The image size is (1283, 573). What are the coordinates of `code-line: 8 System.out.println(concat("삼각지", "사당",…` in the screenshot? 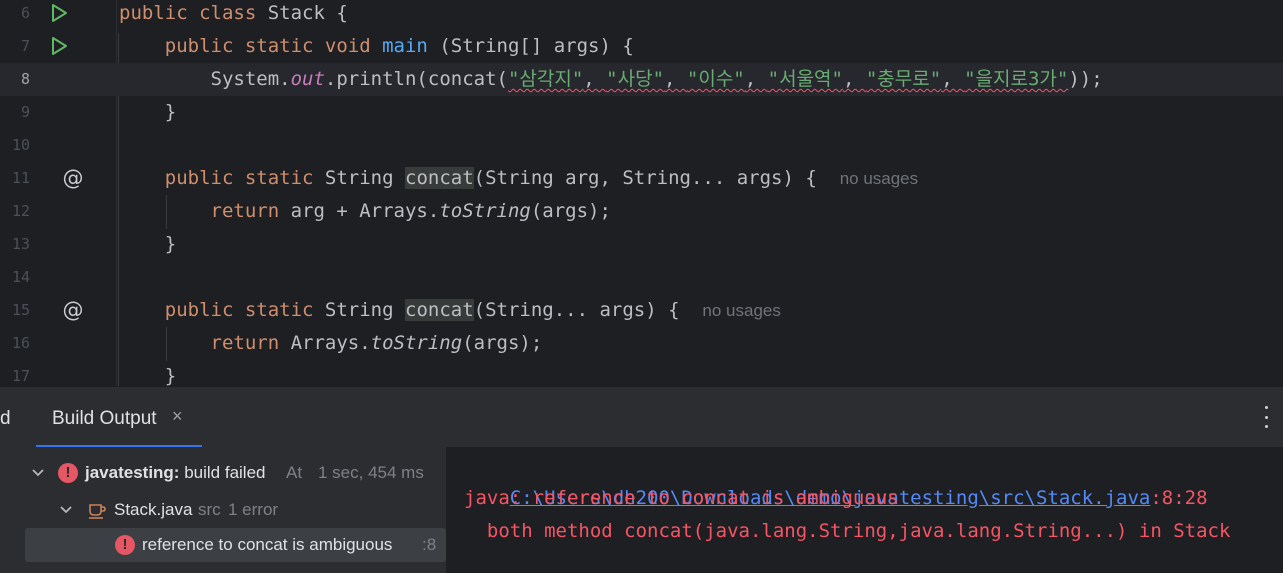 It's located at (641, 79).